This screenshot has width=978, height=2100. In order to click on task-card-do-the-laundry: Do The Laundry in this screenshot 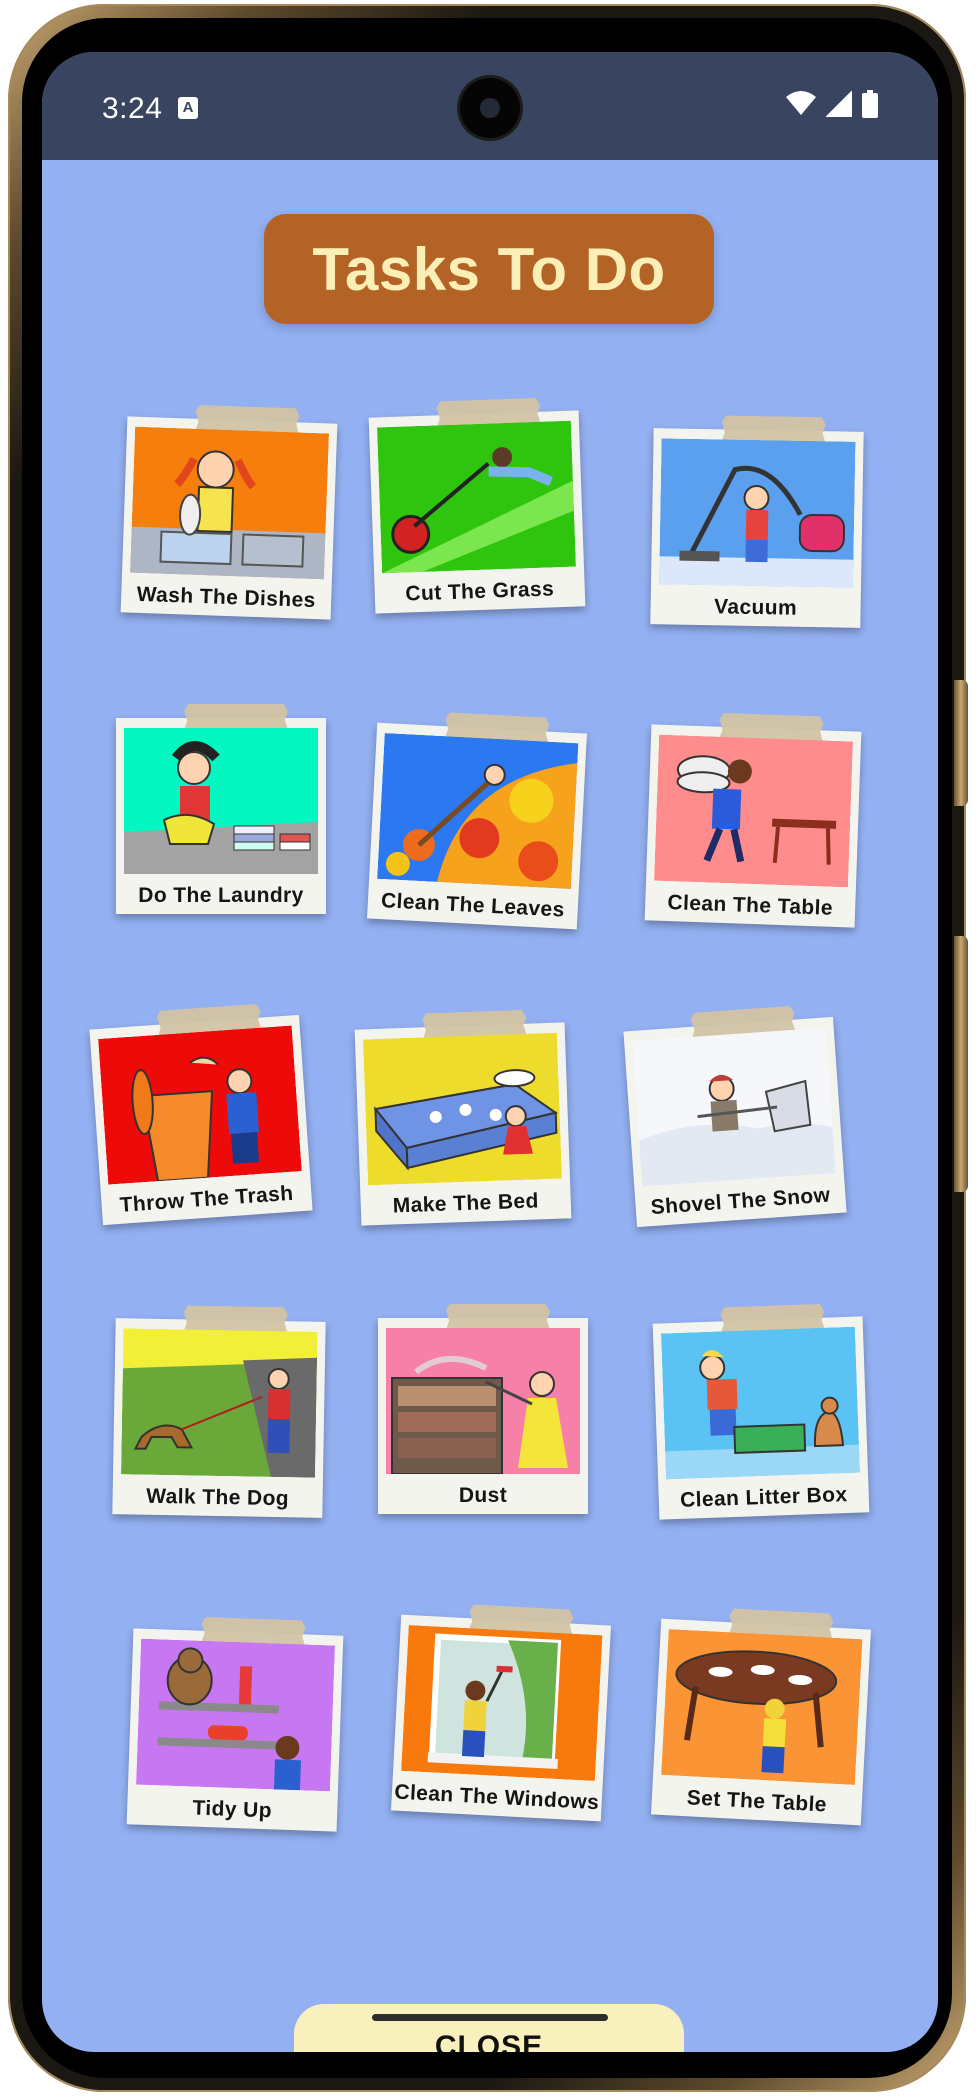, I will do `click(221, 809)`.